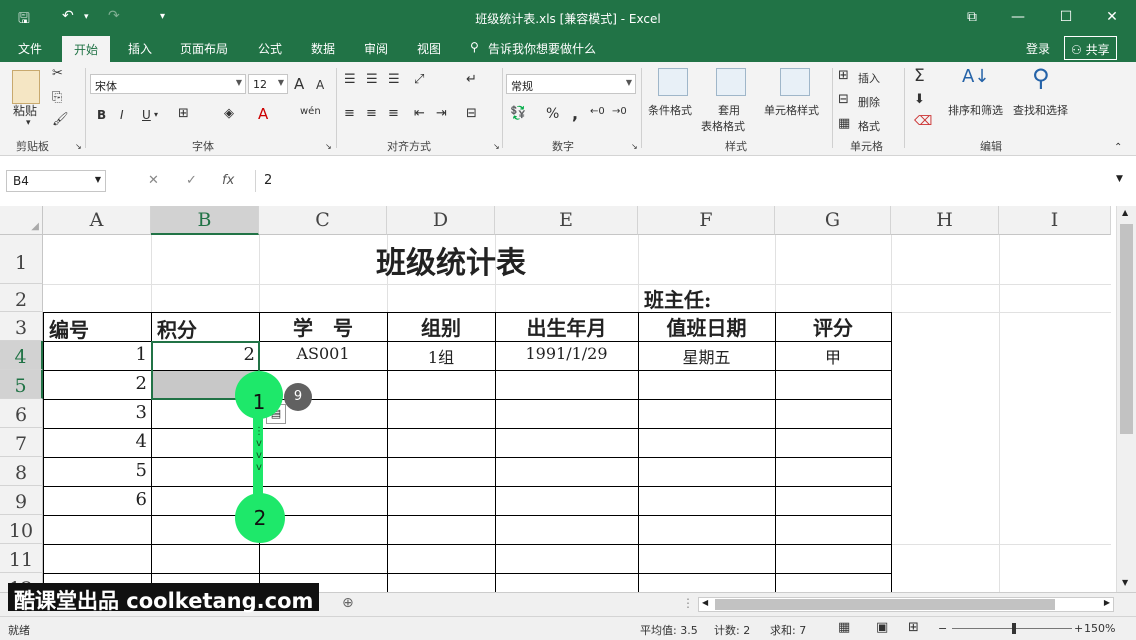  What do you see at coordinates (26, 87) in the screenshot?
I see `paste-icon` at bounding box center [26, 87].